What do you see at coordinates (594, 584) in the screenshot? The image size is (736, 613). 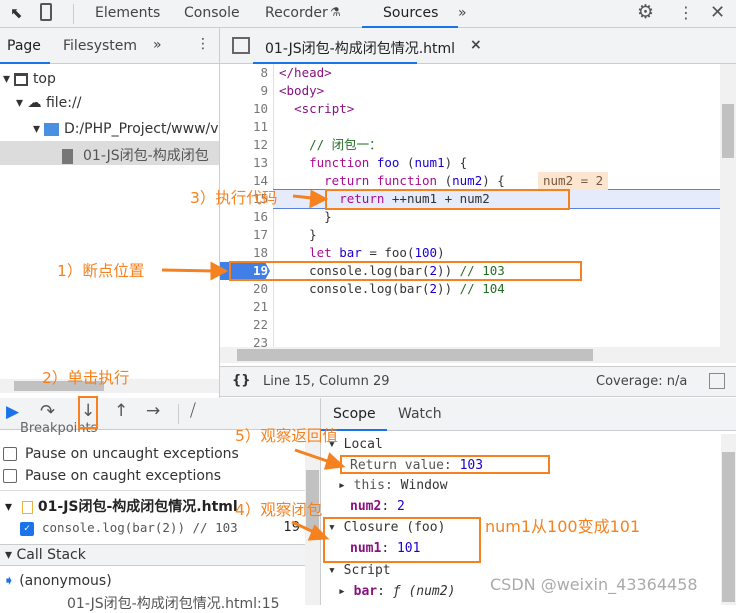 I see `watermark: CSDN @weixin_43364458` at bounding box center [594, 584].